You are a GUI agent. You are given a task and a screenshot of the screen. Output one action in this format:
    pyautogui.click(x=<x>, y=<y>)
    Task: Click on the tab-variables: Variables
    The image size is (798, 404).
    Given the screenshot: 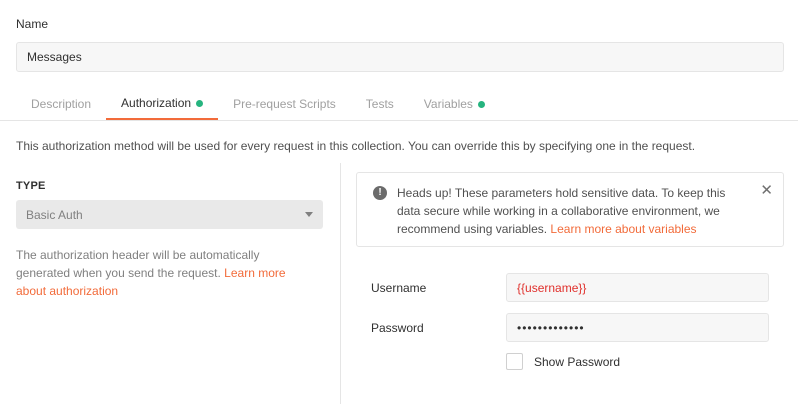 What is the action you would take?
    pyautogui.click(x=454, y=104)
    